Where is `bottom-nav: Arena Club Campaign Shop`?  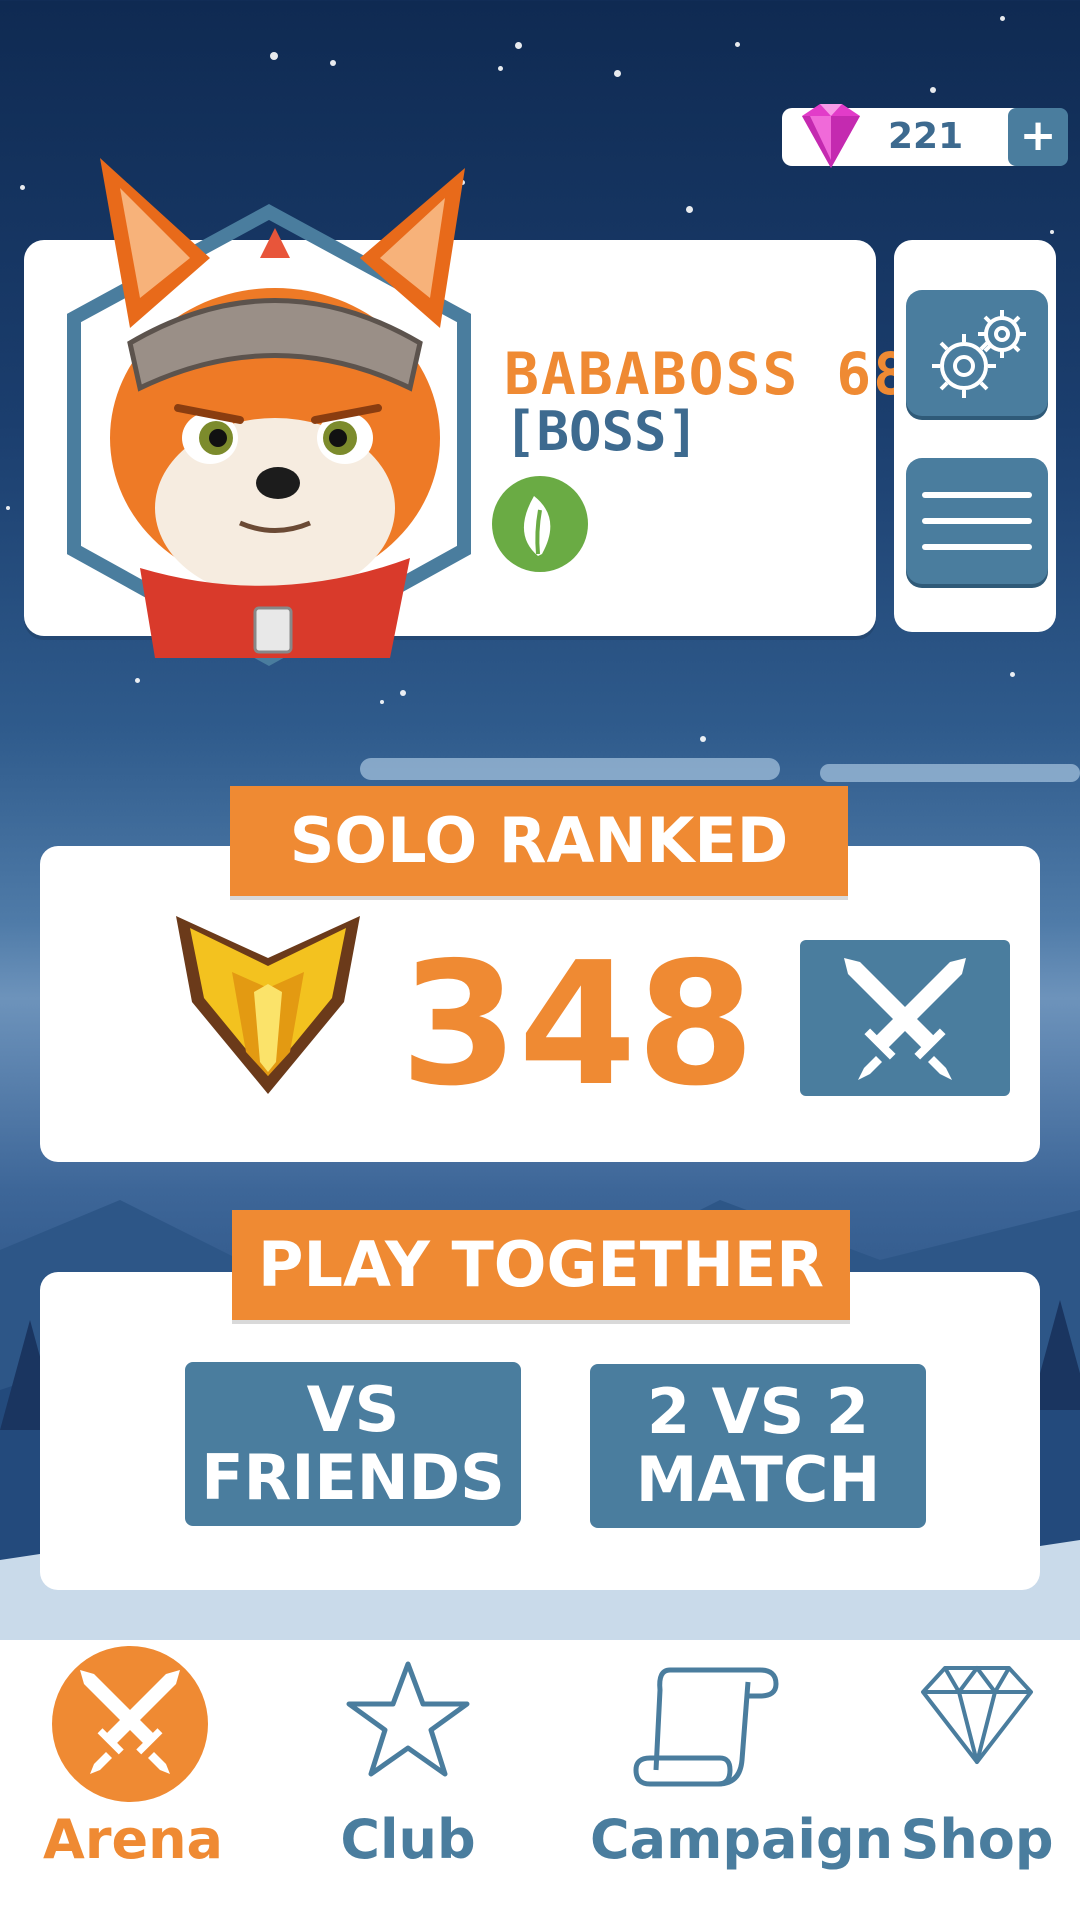 bottom-nav: Arena Club Campaign Shop is located at coordinates (540, 1780).